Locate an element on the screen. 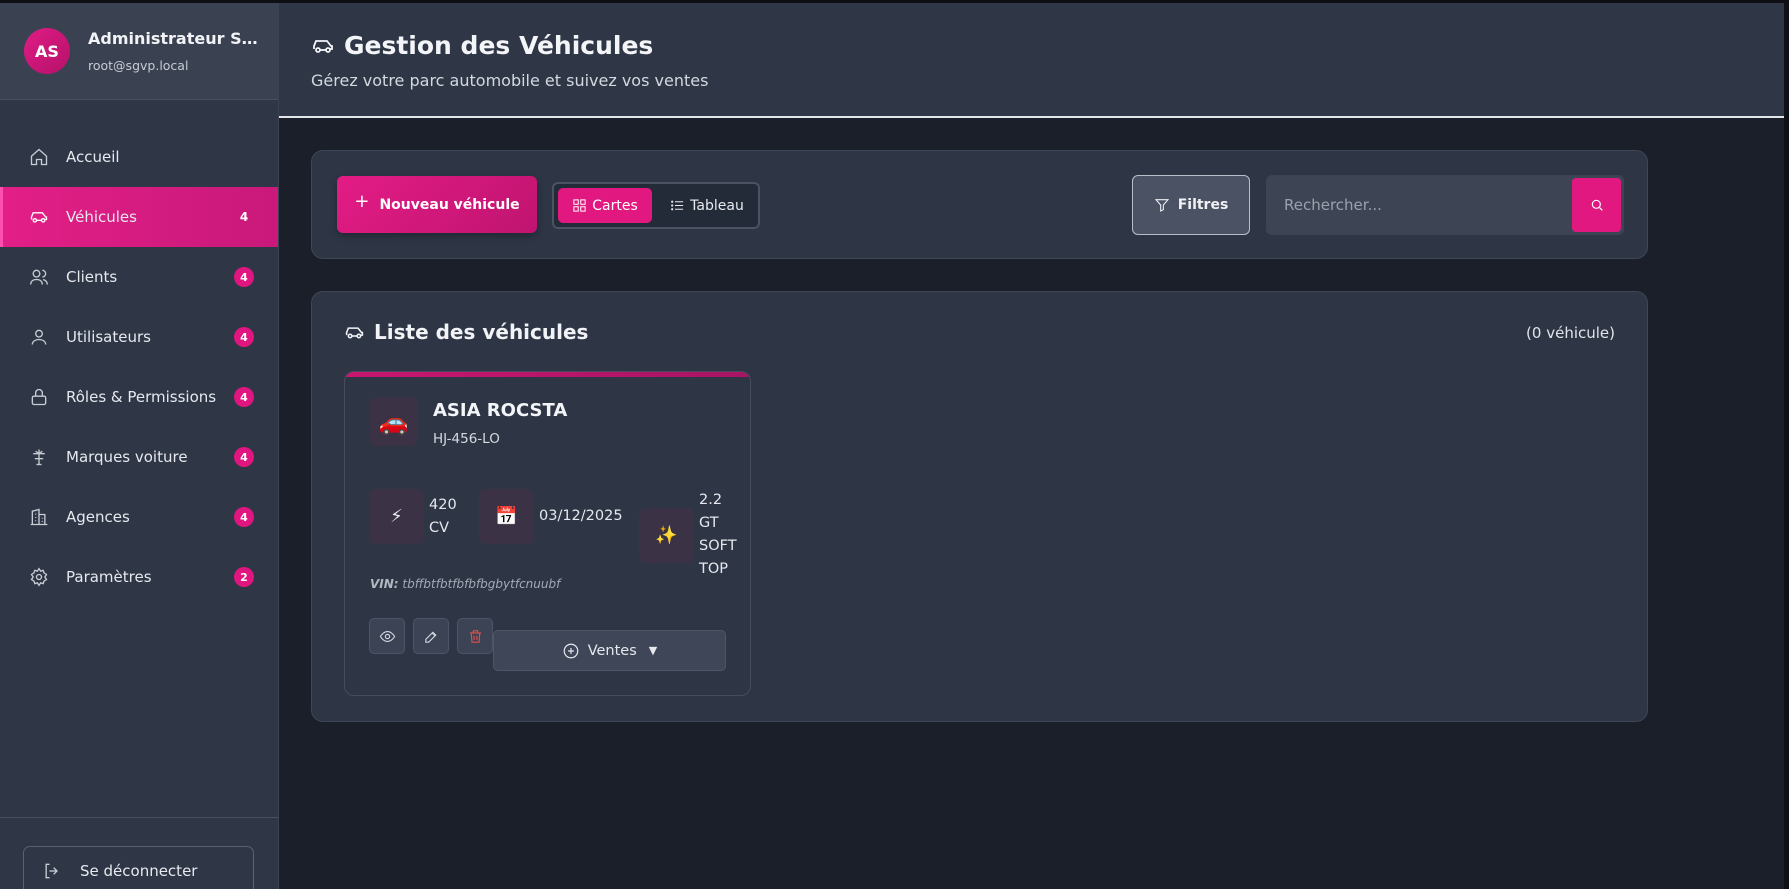 This screenshot has width=1789, height=889. page-title: Gestion des Véhicules is located at coordinates (482, 45).